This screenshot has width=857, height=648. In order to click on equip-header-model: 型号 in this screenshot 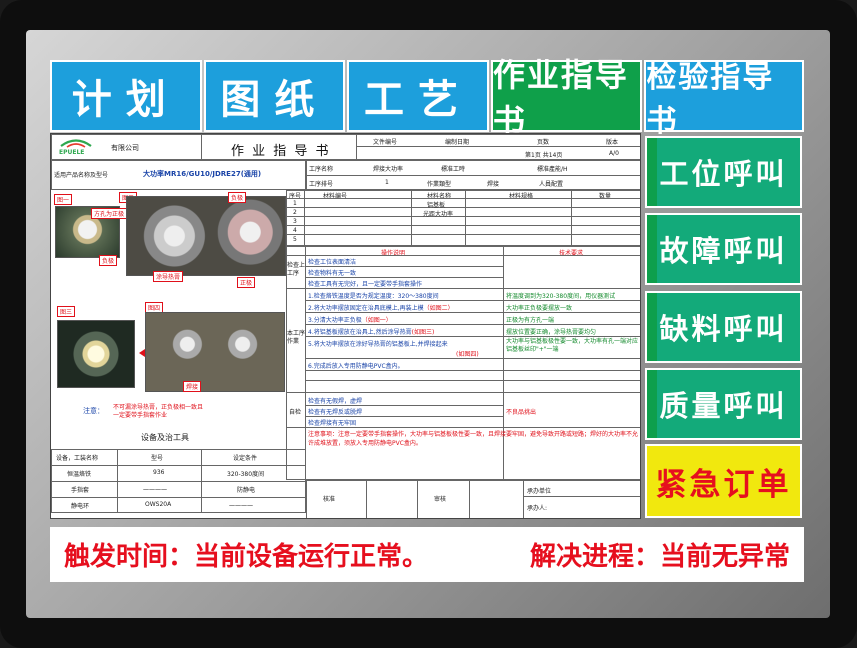, I will do `click(157, 458)`.